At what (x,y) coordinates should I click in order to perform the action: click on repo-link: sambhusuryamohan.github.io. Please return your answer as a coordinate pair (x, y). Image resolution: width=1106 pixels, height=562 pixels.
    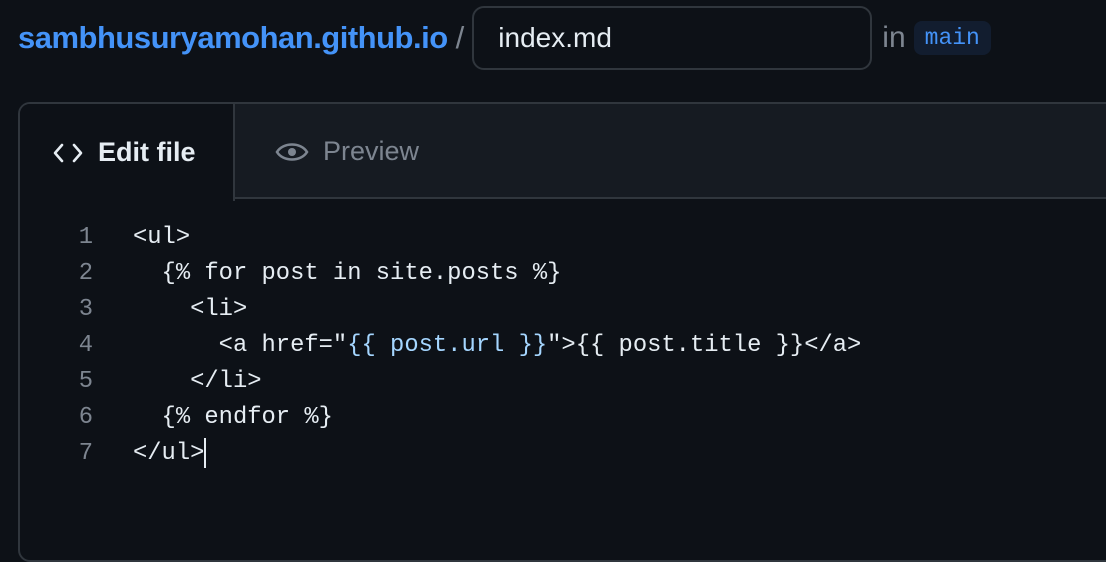
    Looking at the image, I should click on (233, 38).